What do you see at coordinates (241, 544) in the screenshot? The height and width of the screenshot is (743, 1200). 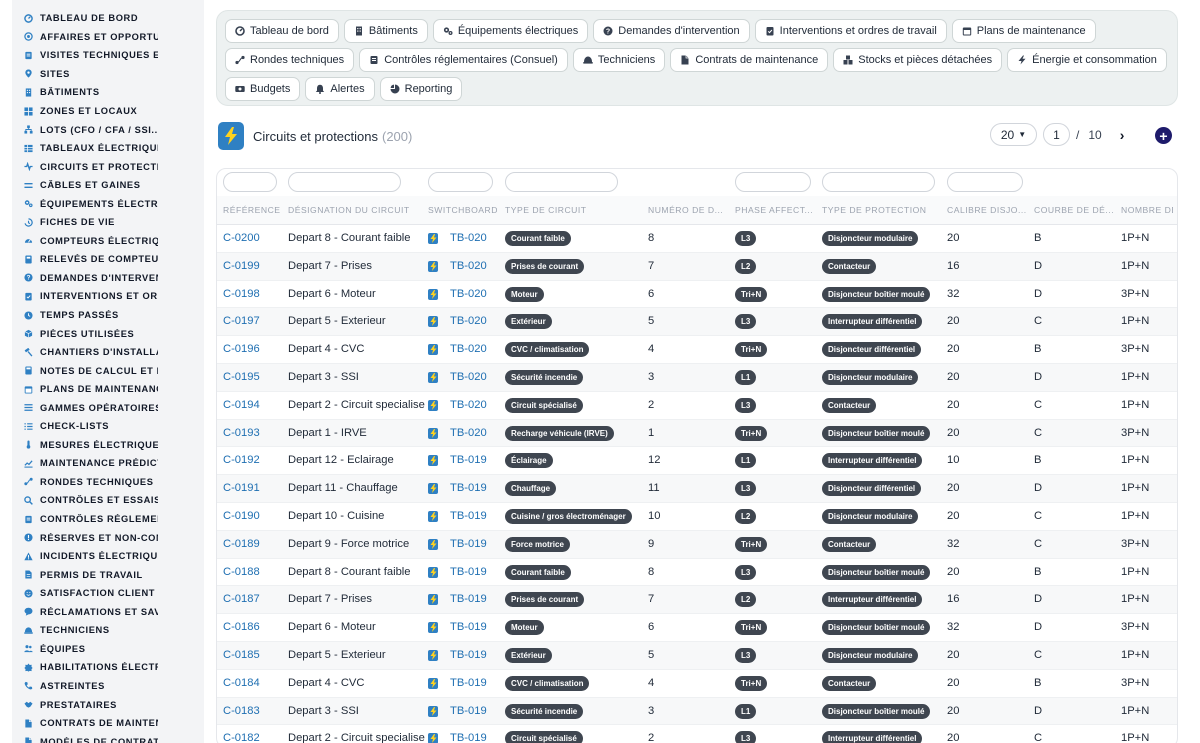 I see `reference-link: C-0189` at bounding box center [241, 544].